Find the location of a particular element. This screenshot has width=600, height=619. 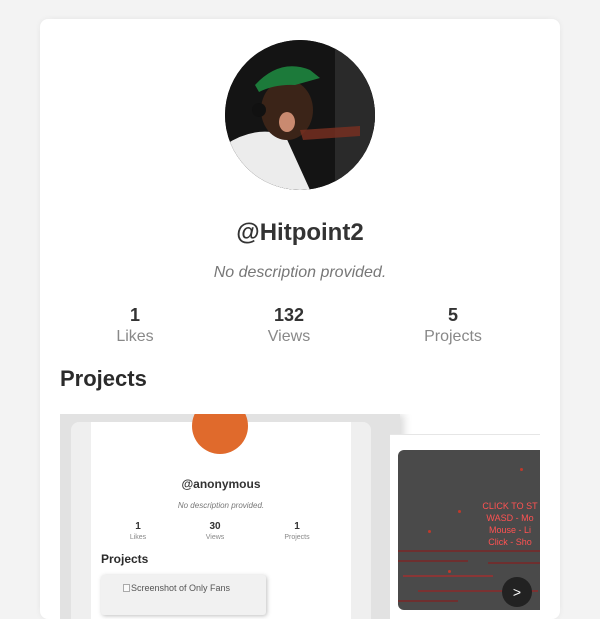

stat-views-label: Views is located at coordinates (289, 336).